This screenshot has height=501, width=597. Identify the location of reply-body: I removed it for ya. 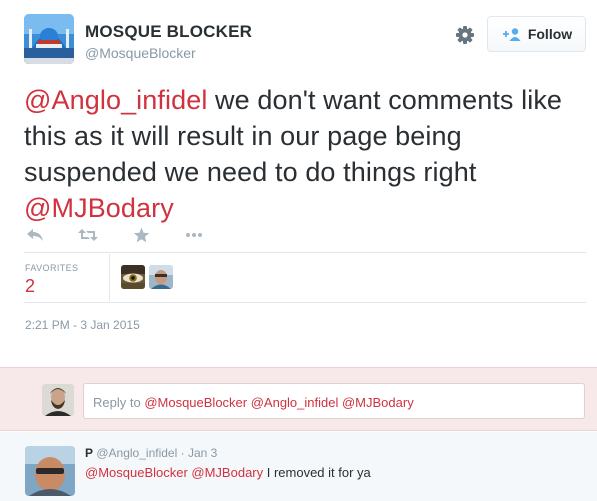
(317, 472).